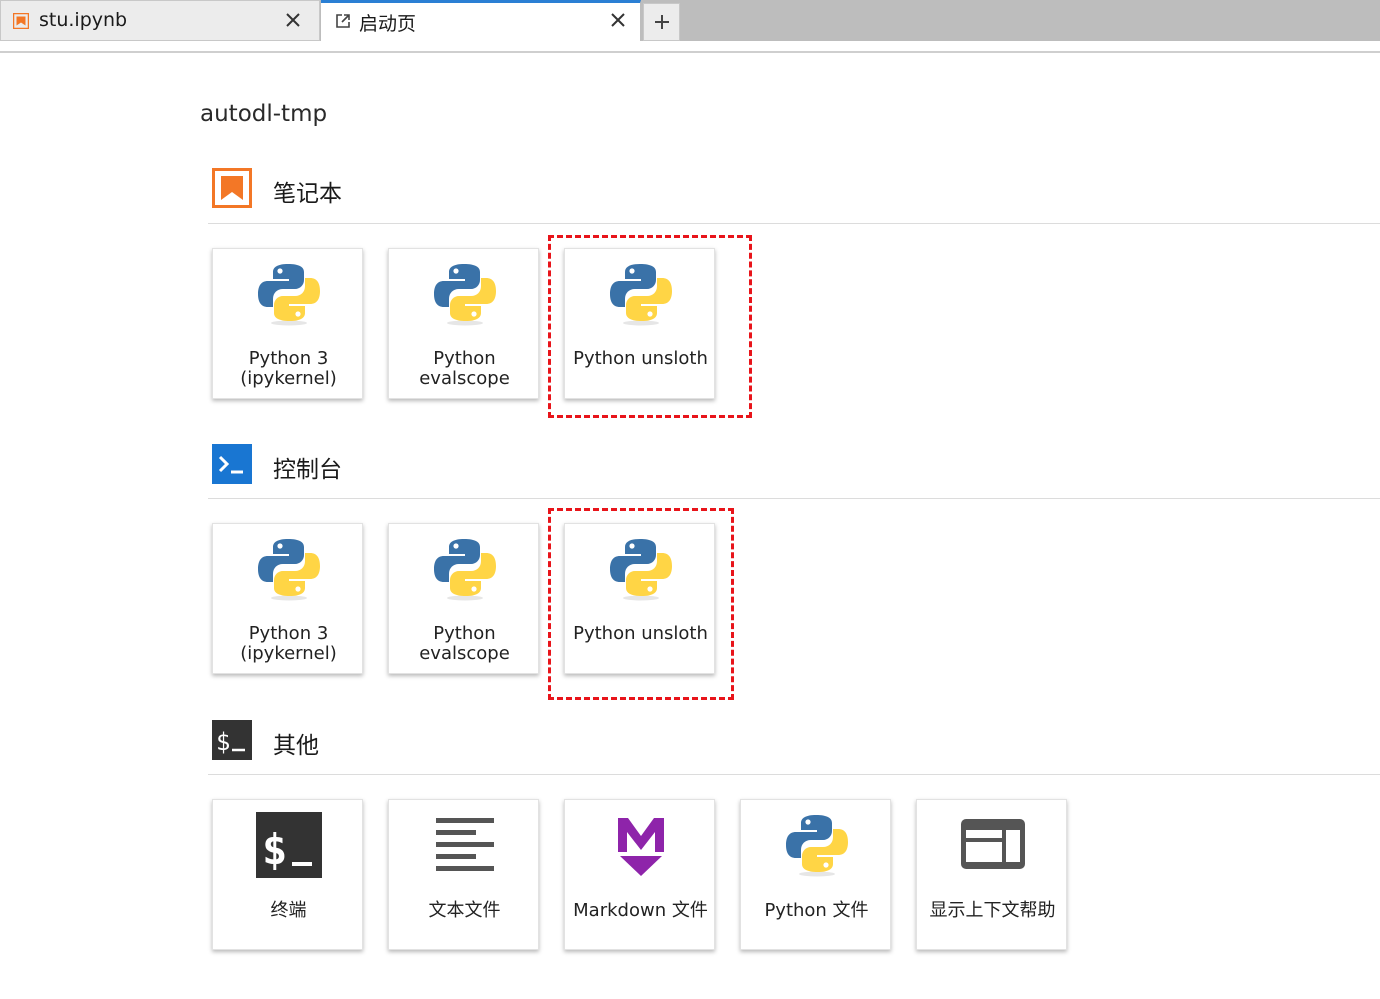  I want to click on new-tab-button, so click(661, 22).